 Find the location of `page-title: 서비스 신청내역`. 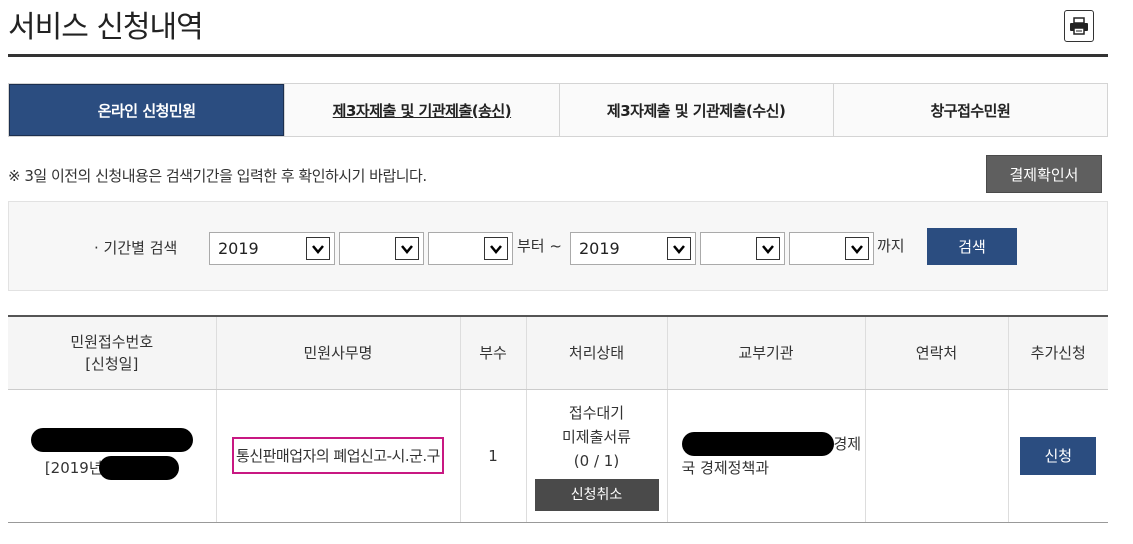

page-title: 서비스 신청내역 is located at coordinates (106, 27).